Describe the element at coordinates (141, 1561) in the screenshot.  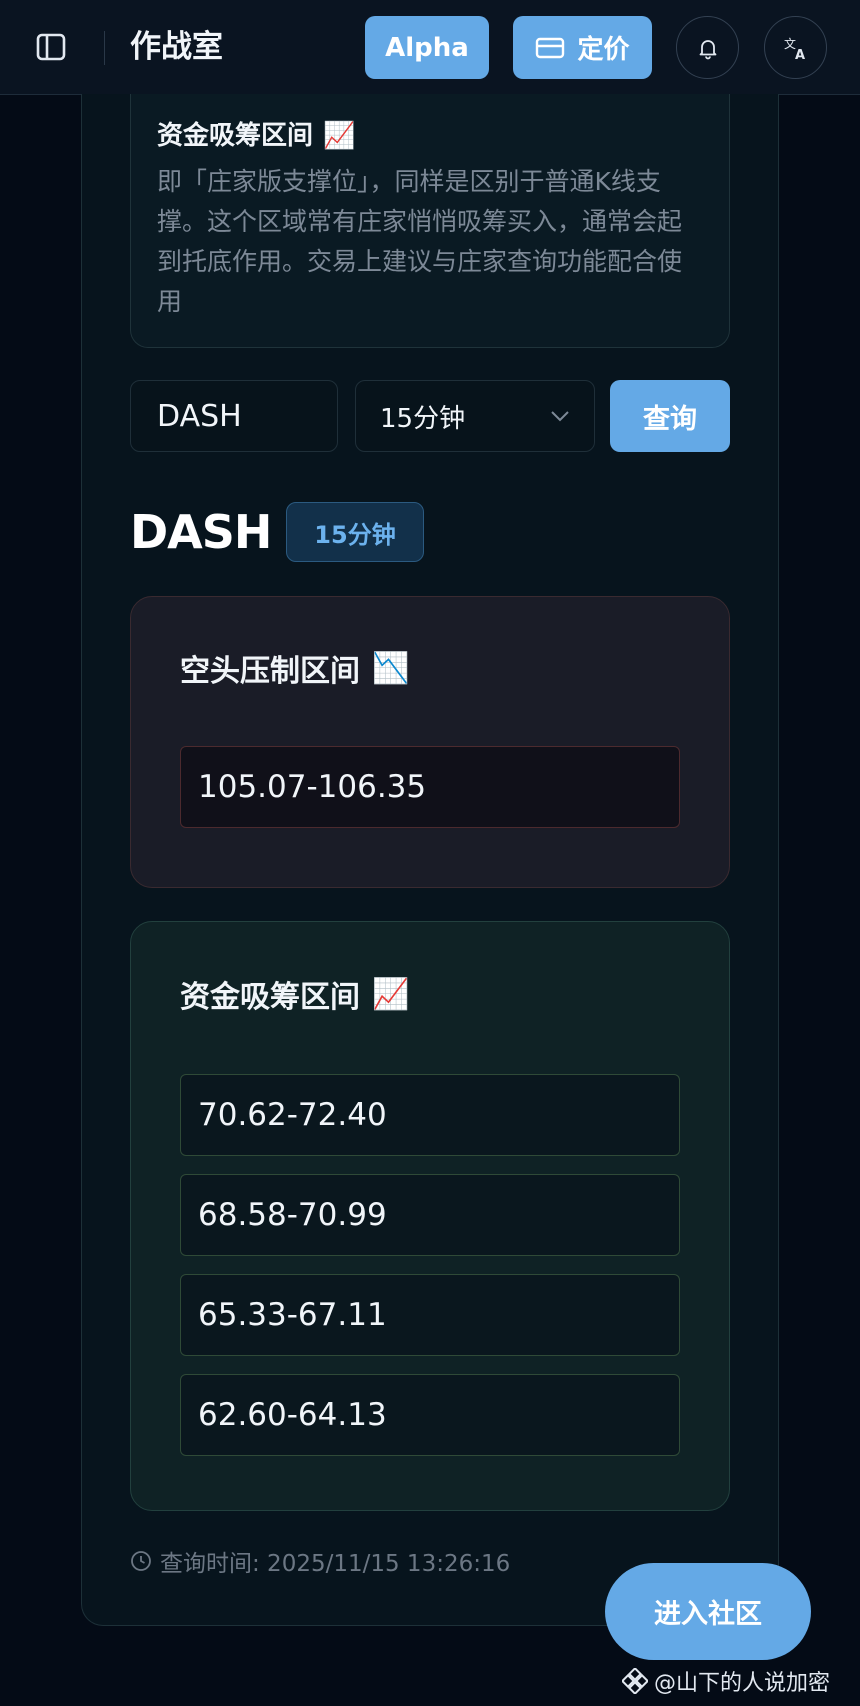
I see `clock-icon` at that location.